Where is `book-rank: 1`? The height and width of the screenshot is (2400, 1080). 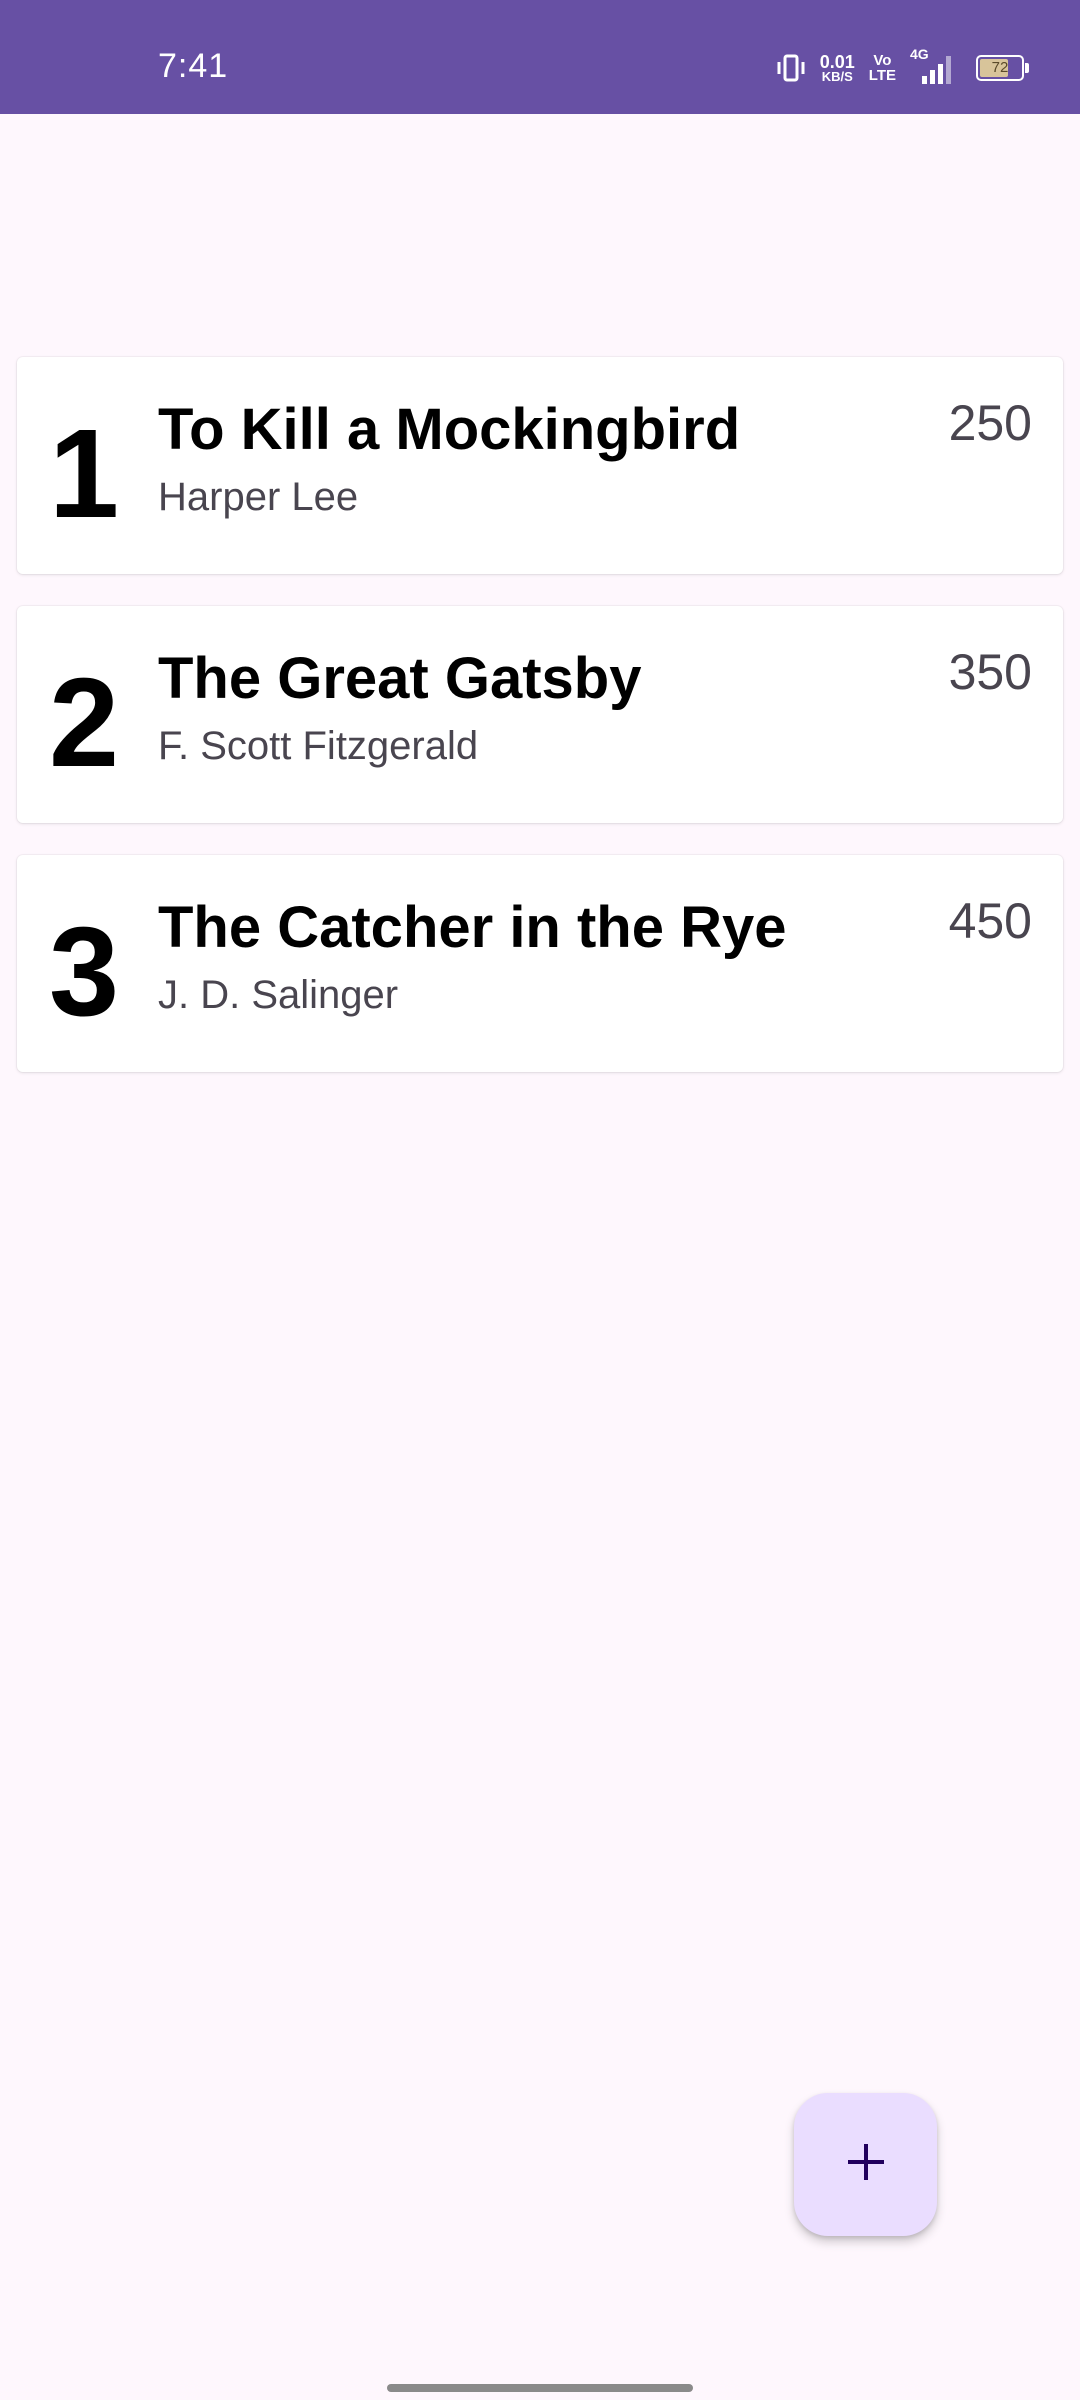 book-rank: 1 is located at coordinates (84, 473).